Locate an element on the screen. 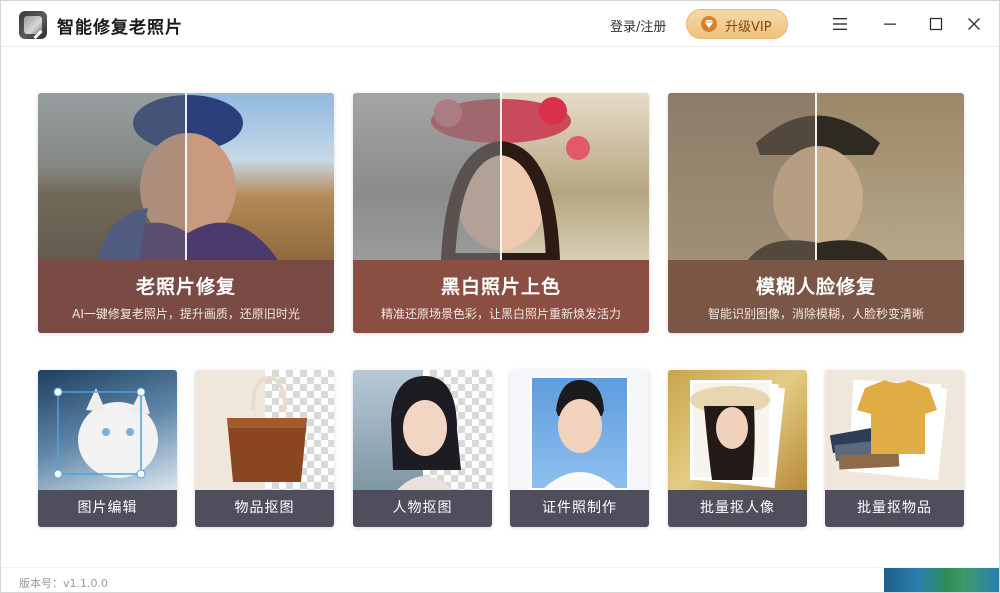 The image size is (1000, 593). feature-caption: 模糊人脸修复 智能识别图像，消除模糊，人脸秒变清晰 is located at coordinates (816, 296).